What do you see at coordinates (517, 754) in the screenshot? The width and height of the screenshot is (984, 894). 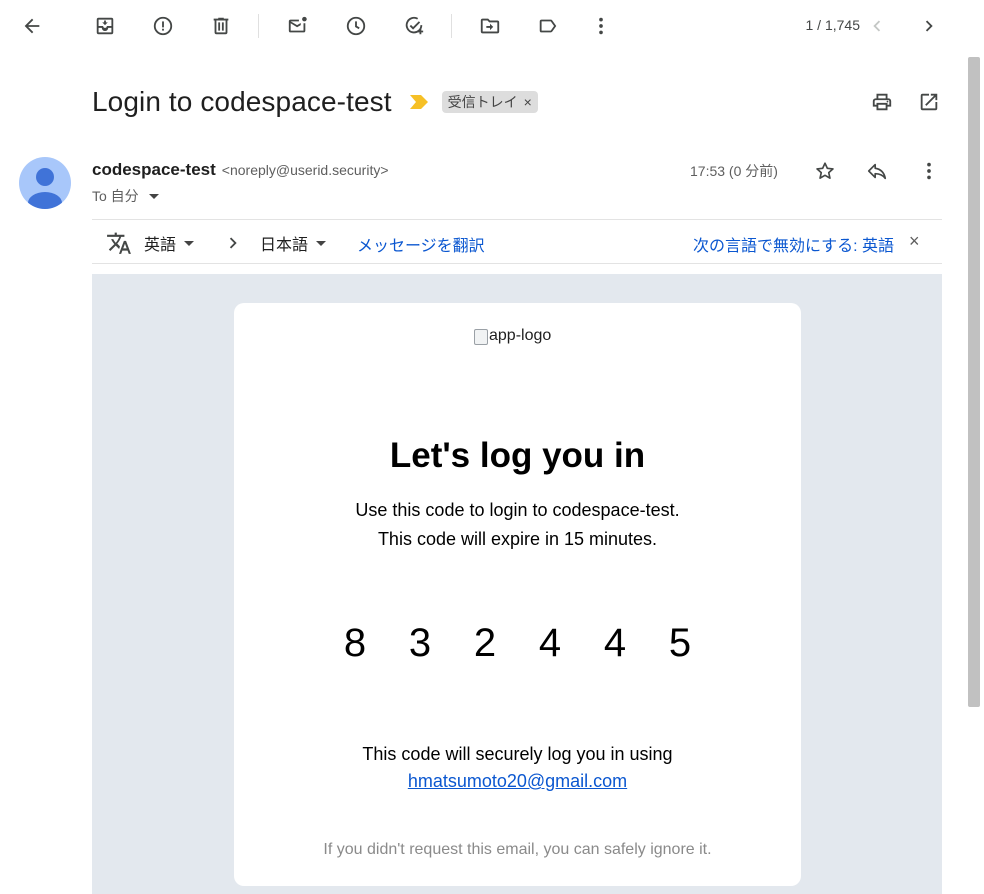 I see `secure-login-text: This code will securely log you in using` at bounding box center [517, 754].